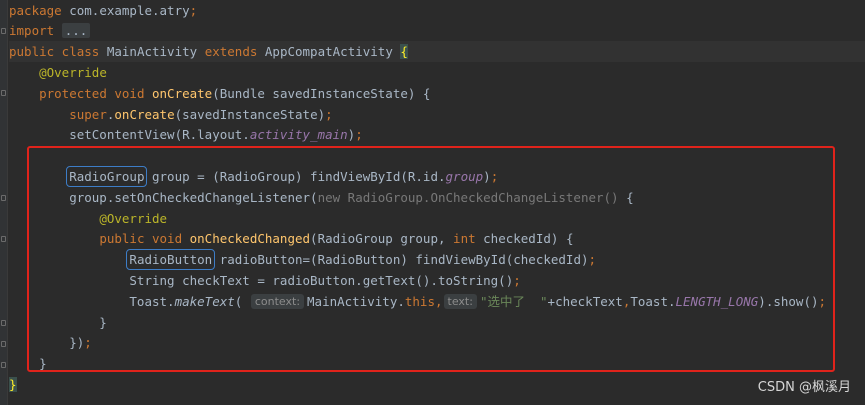 The height and width of the screenshot is (405, 865). What do you see at coordinates (437, 155) in the screenshot?
I see `code-line` at bounding box center [437, 155].